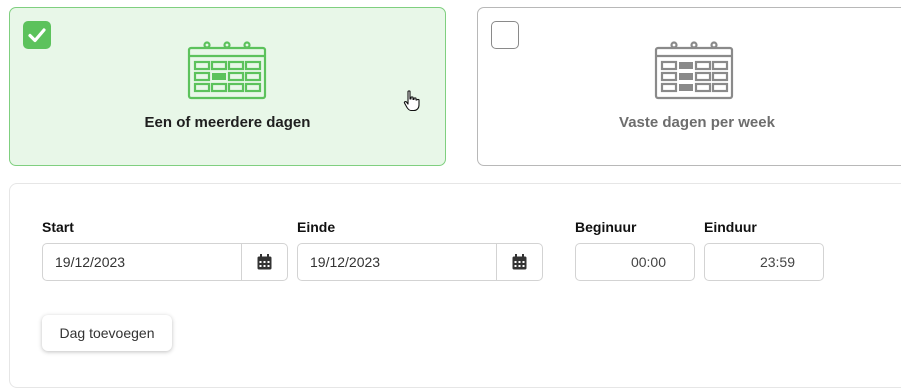  Describe the element at coordinates (316, 227) in the screenshot. I see `end-label: Einde` at that location.